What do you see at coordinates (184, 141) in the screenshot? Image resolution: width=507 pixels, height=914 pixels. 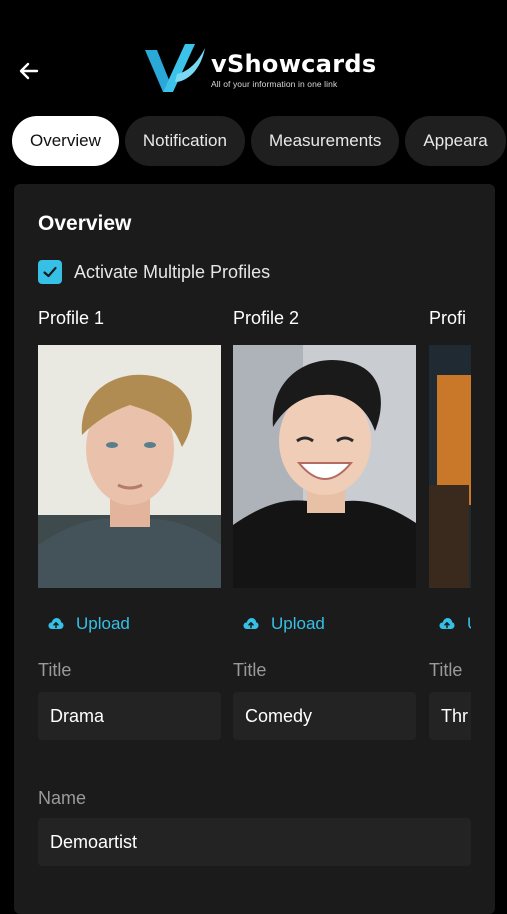 I see `tab-notification: Notification` at bounding box center [184, 141].